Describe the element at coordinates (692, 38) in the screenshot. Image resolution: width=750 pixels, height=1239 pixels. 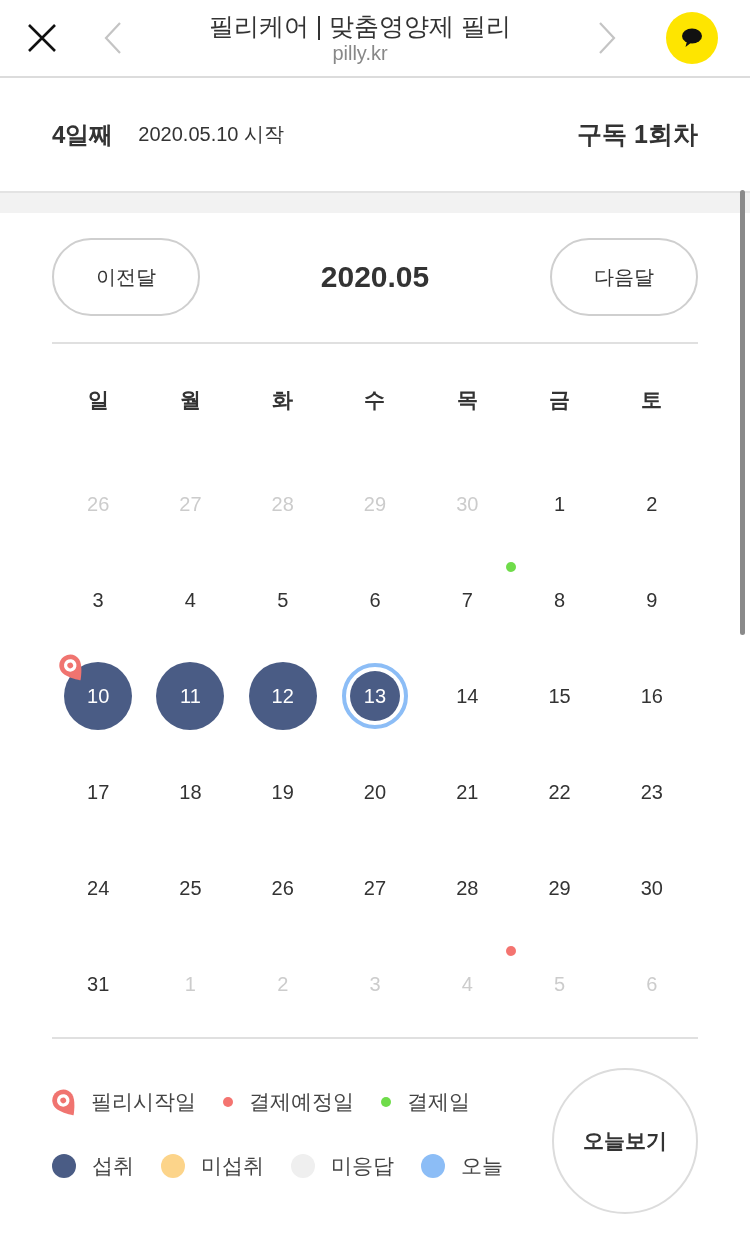
I see `chat-bubble-icon` at that location.